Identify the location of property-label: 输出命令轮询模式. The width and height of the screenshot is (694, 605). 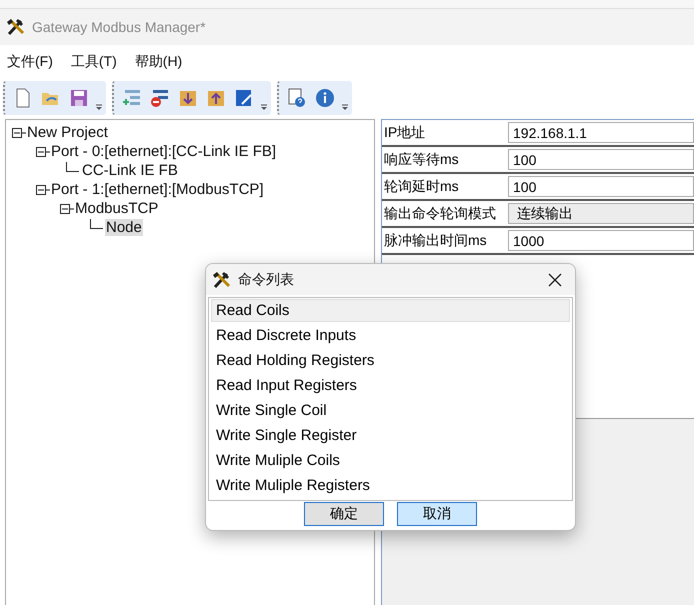
(440, 213).